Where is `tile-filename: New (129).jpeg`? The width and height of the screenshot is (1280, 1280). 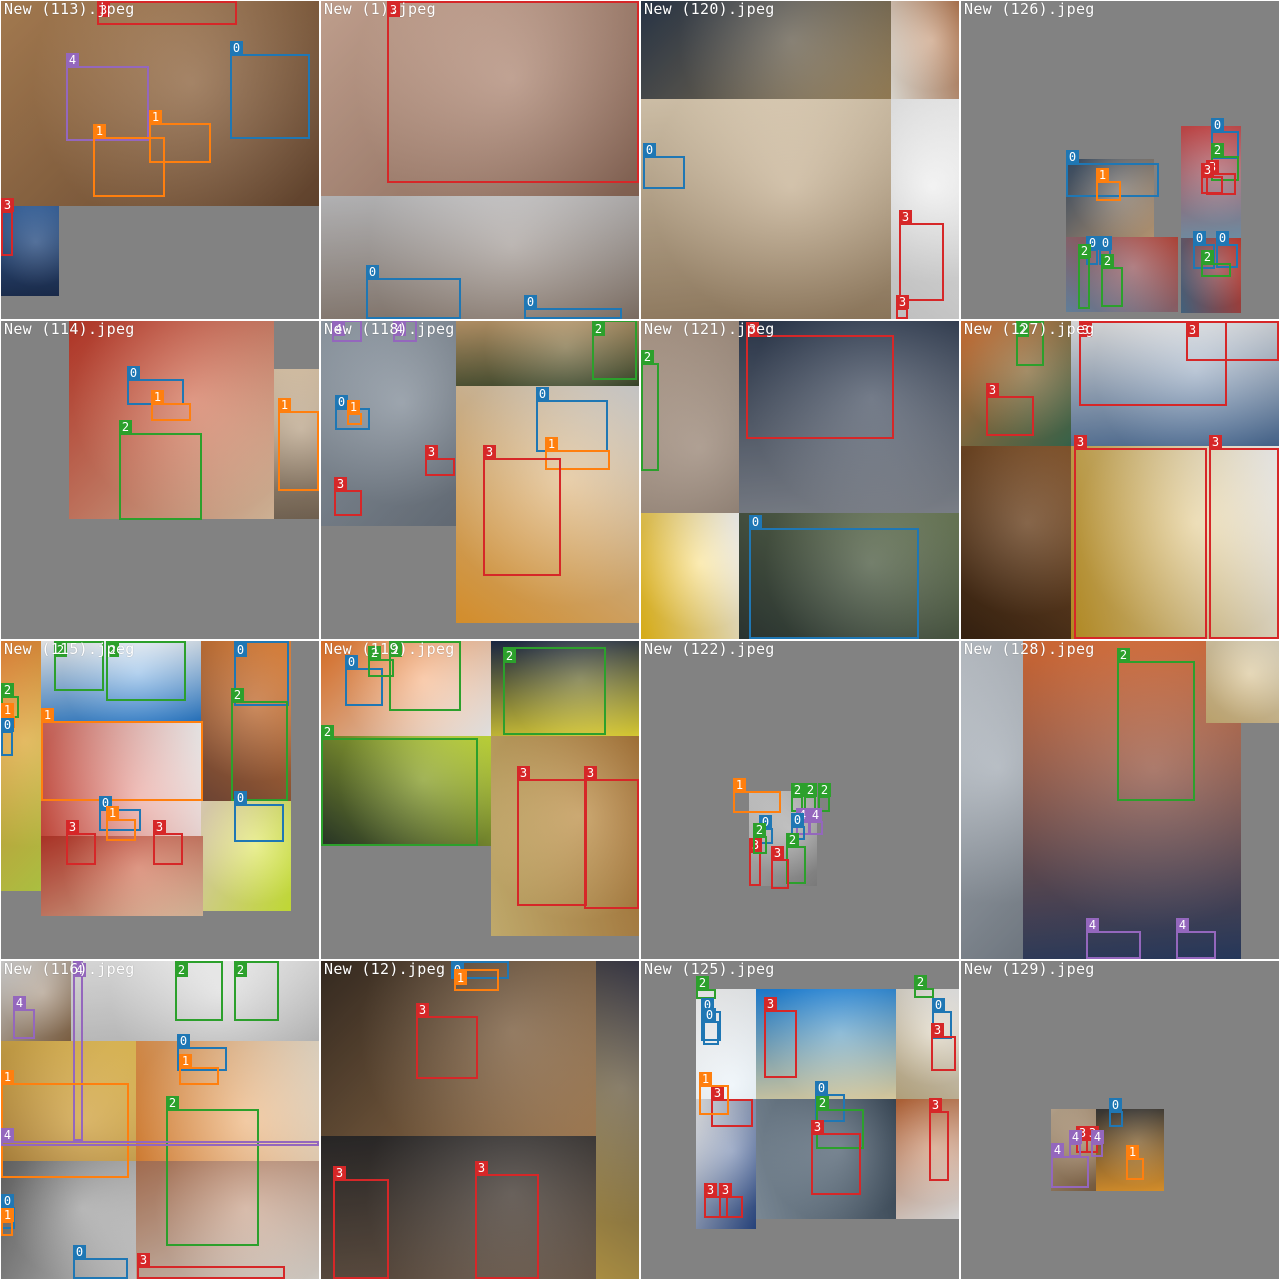 tile-filename: New (129).jpeg is located at coordinates (1029, 969).